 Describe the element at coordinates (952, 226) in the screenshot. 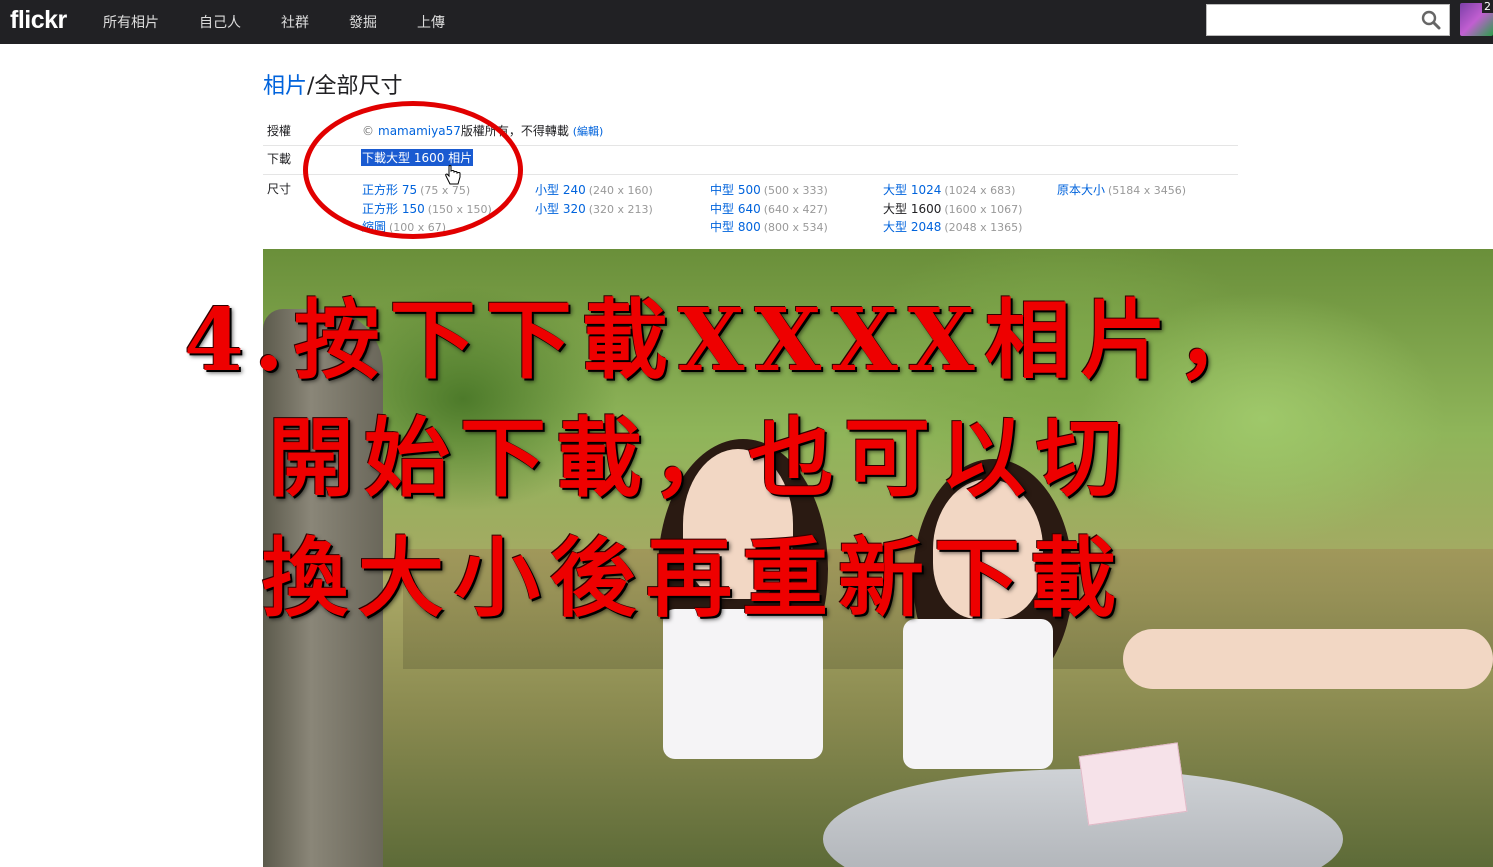

I see `size-large-2048: 大型 2048 (2048 x 1365)` at that location.